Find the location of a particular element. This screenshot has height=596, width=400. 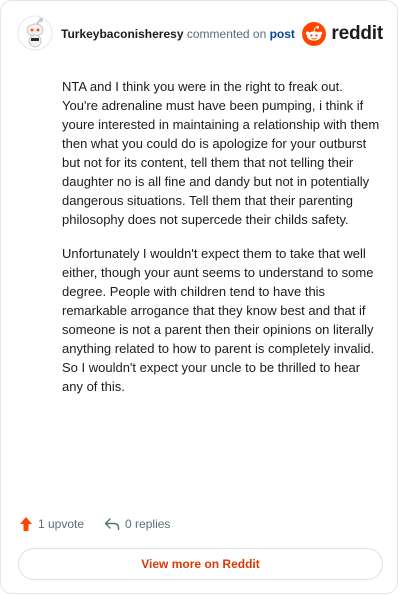

reddit-logo-icon is located at coordinates (314, 34).